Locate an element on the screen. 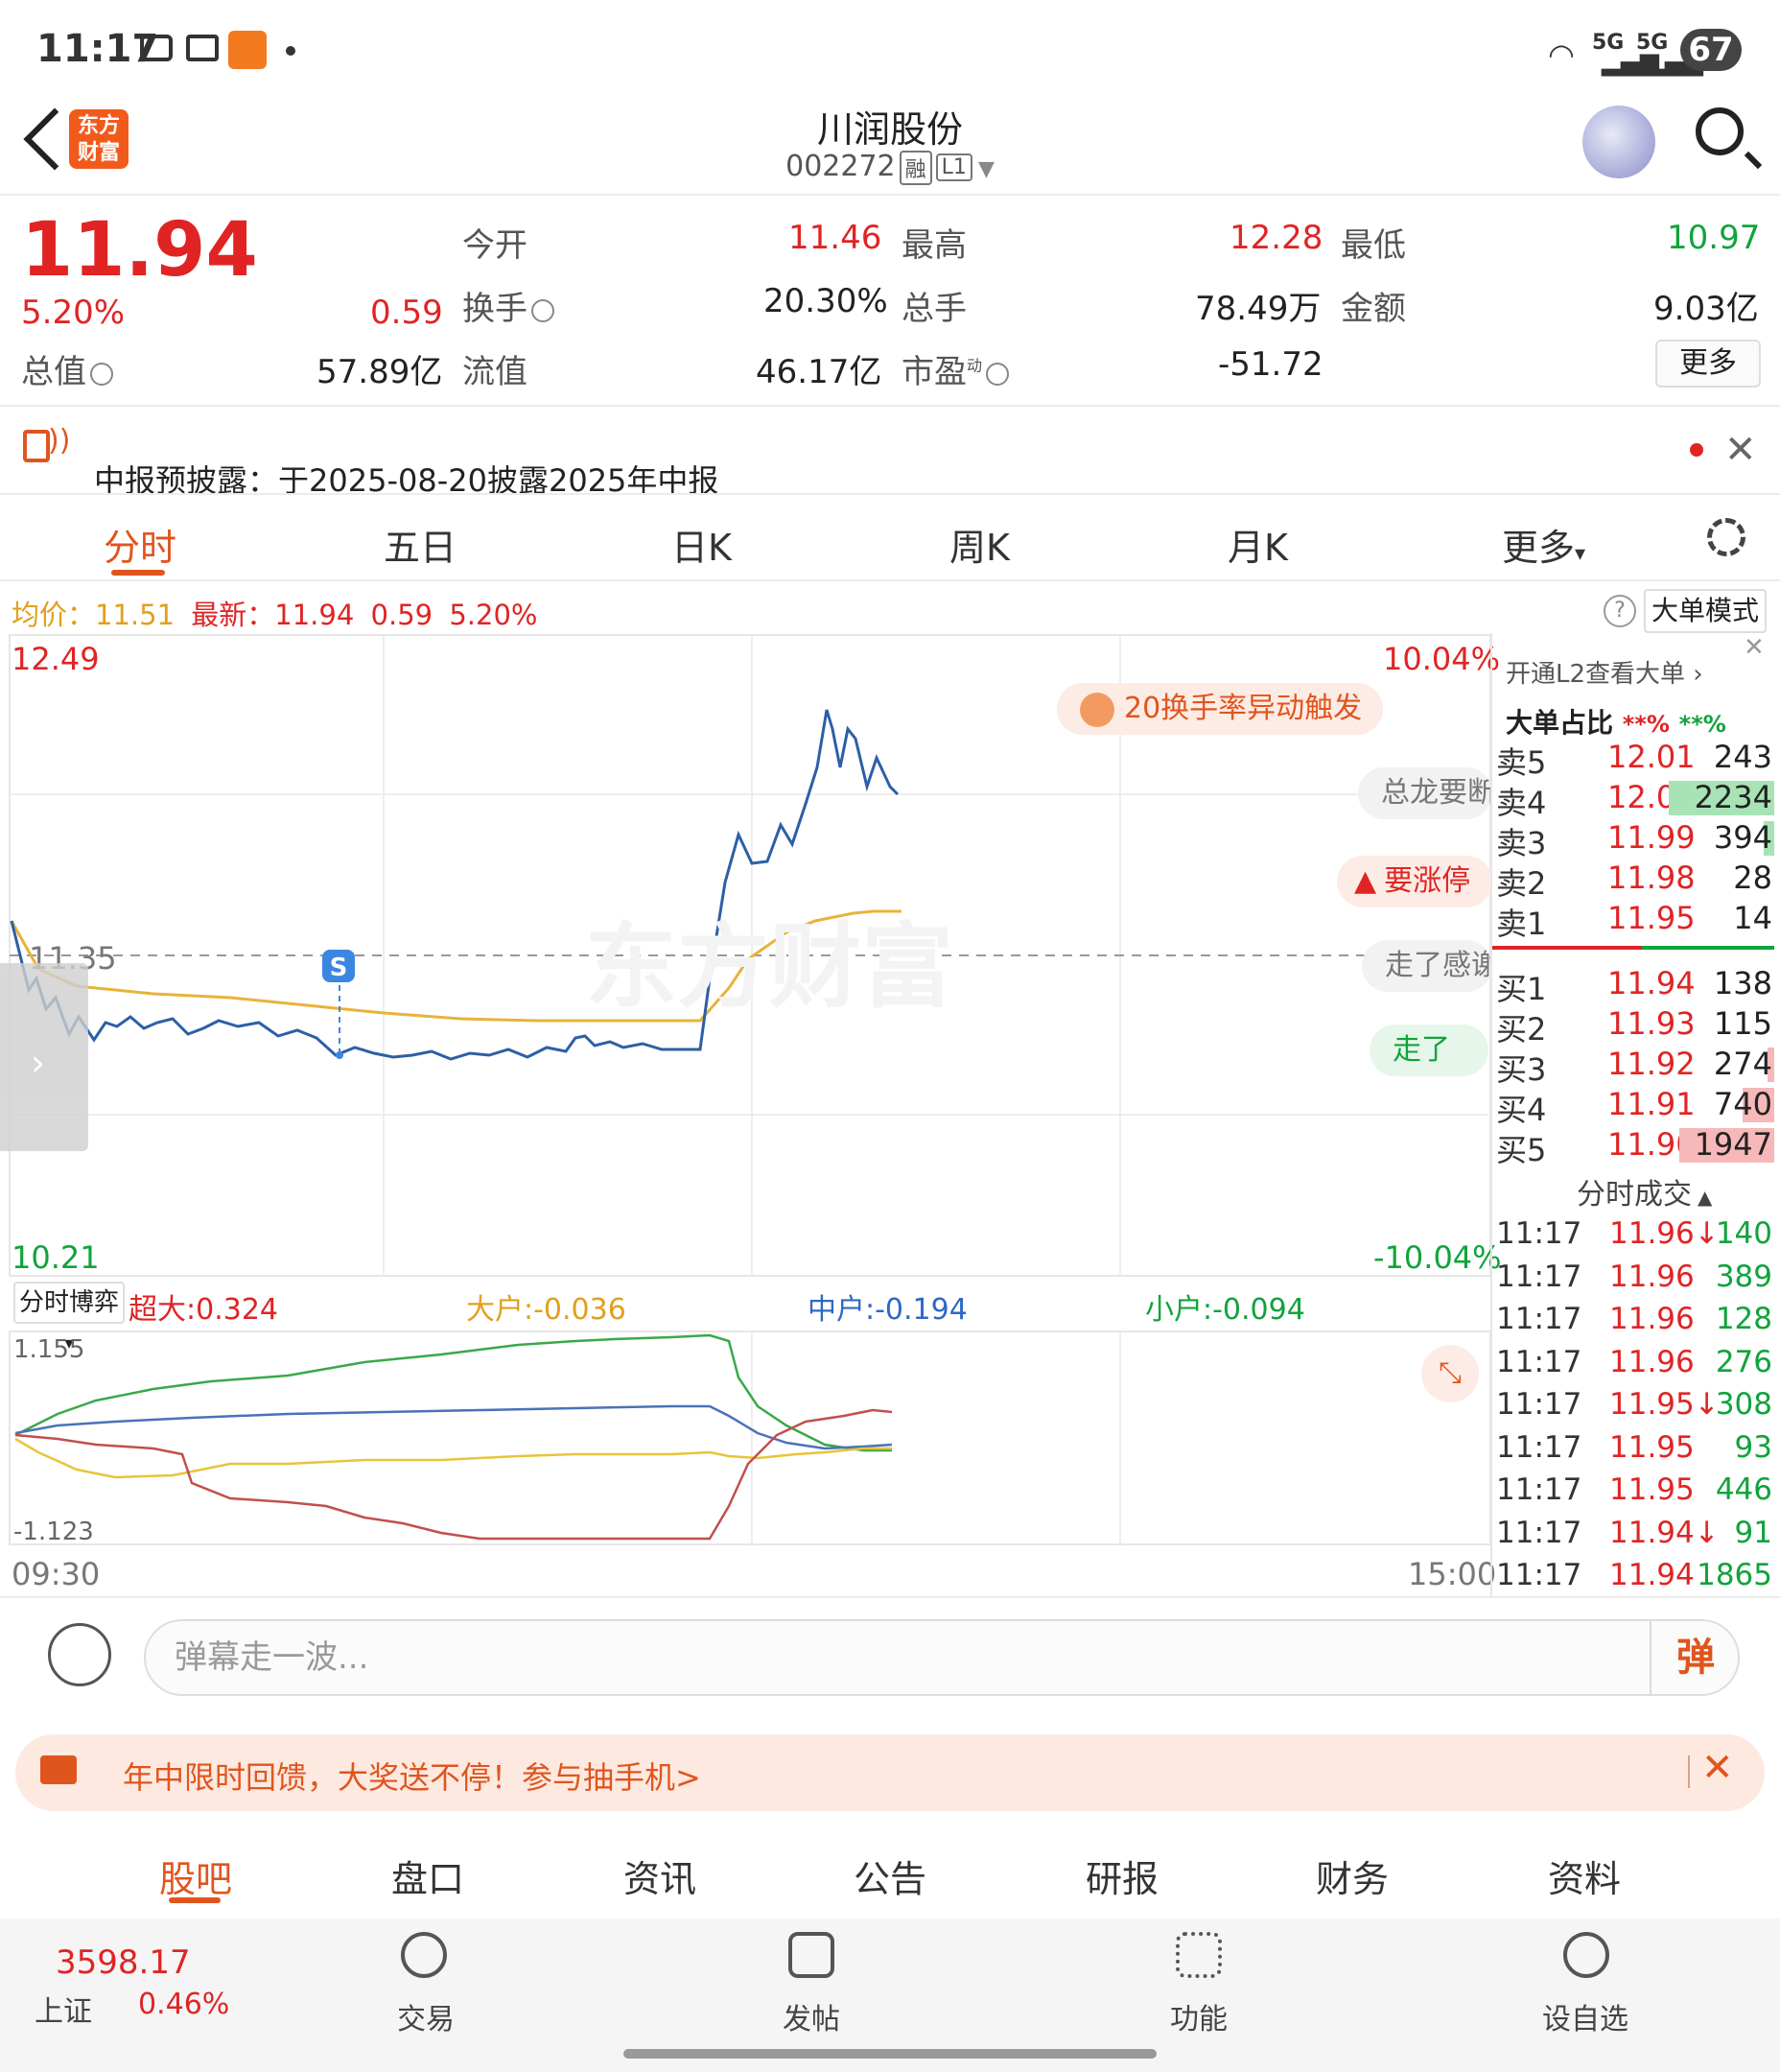 The width and height of the screenshot is (1780, 2072). watermark: 东方财富 is located at coordinates (769, 967).